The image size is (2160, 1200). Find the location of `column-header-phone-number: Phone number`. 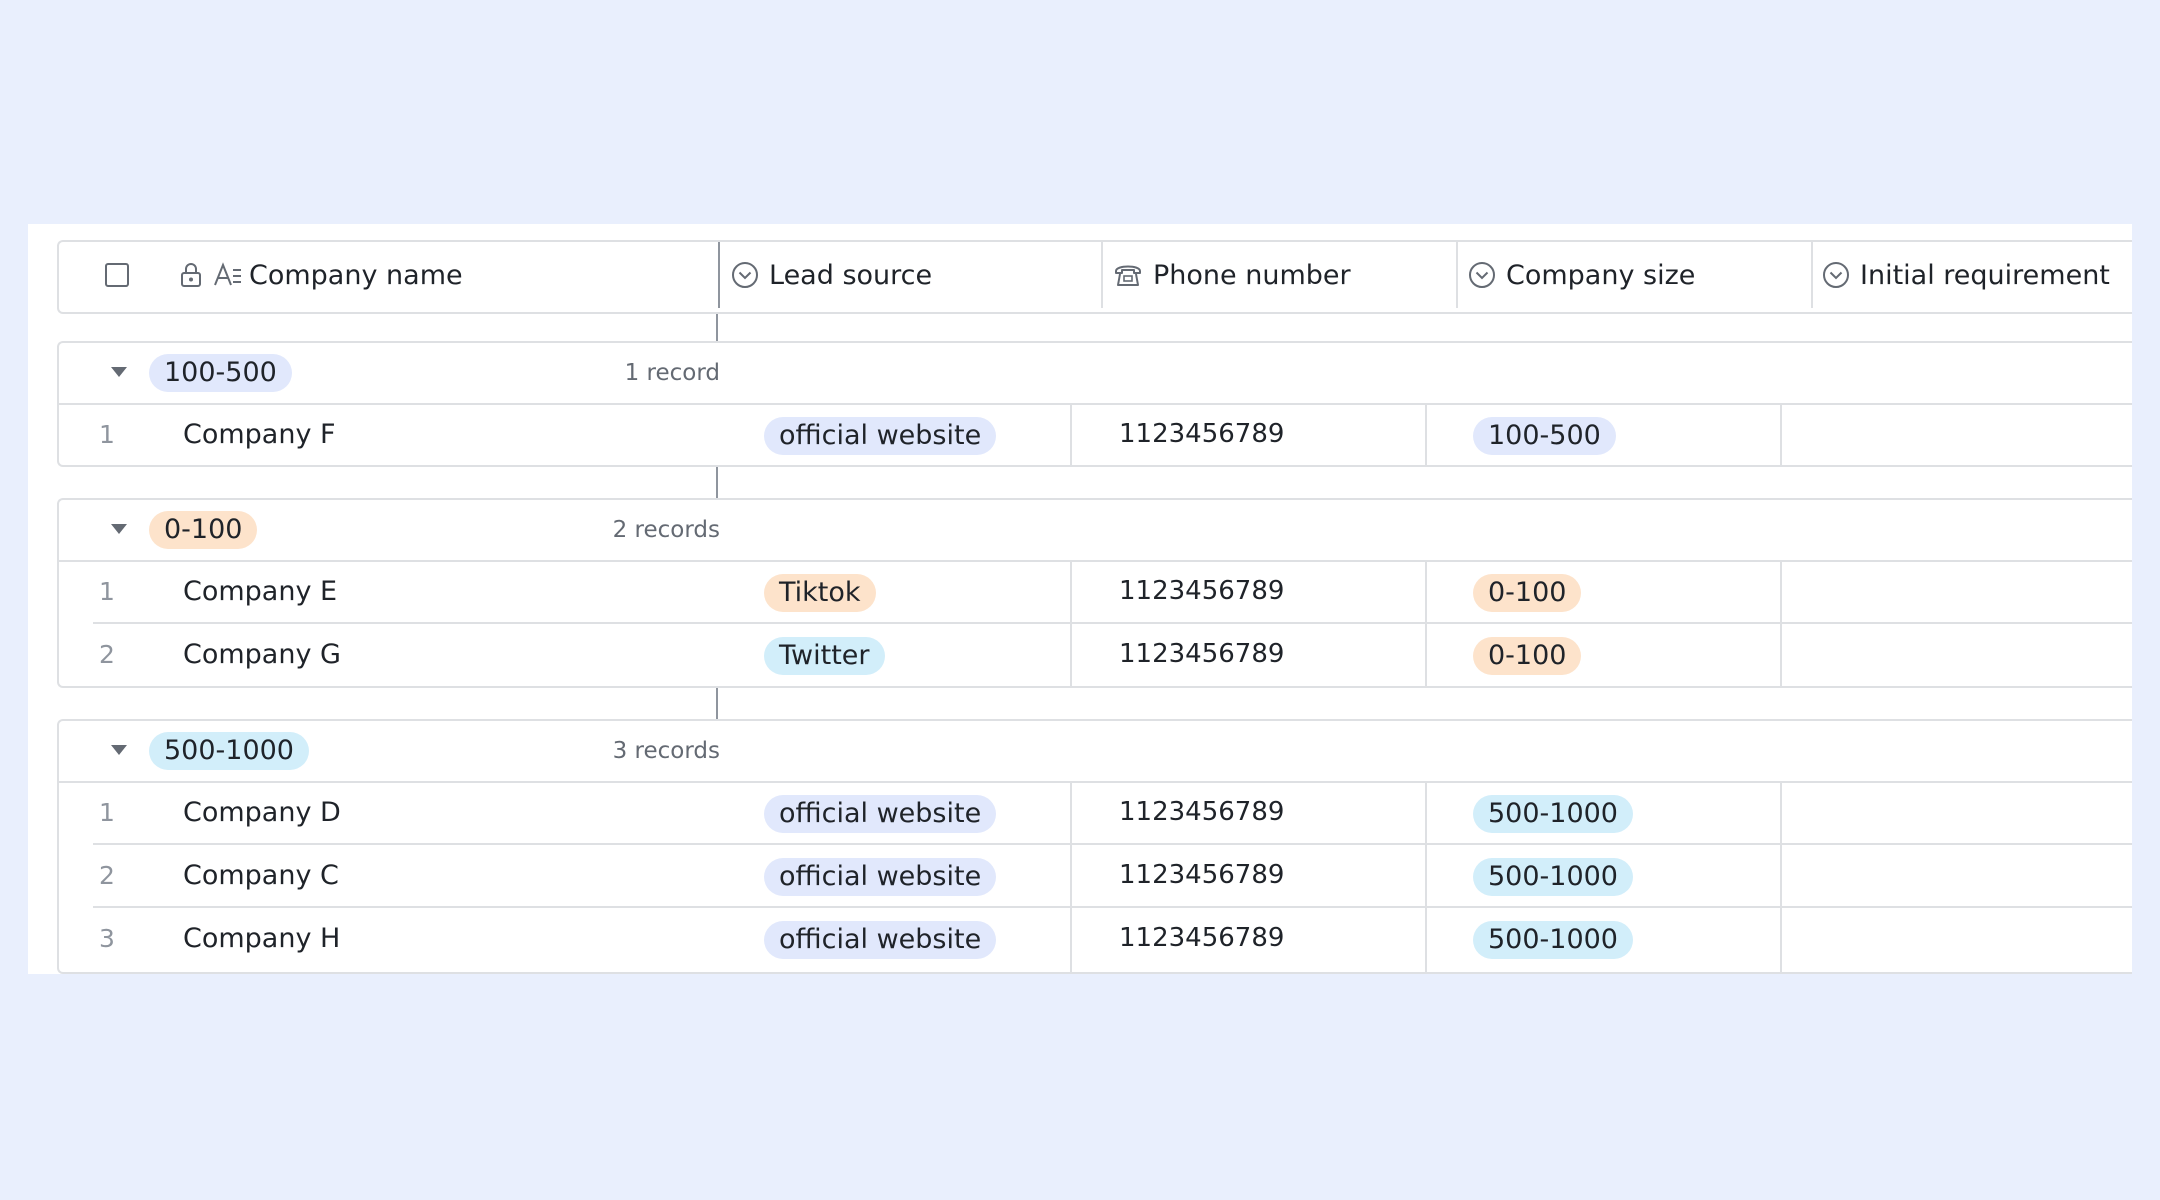

column-header-phone-number: Phone number is located at coordinates (1283, 275).